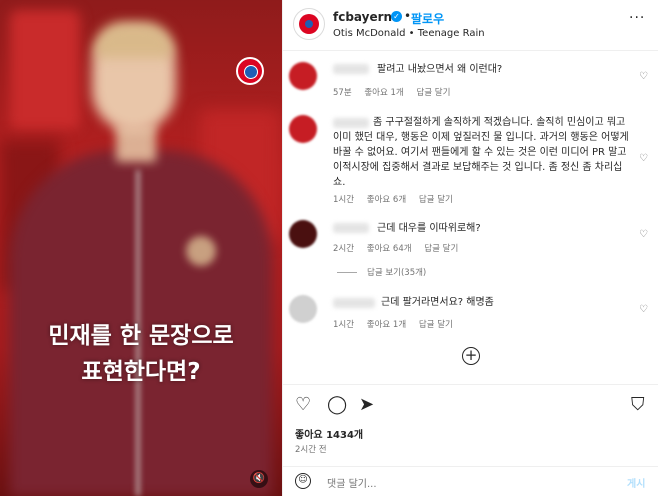  What do you see at coordinates (311, 450) in the screenshot?
I see `posted-time: 2시간 전` at bounding box center [311, 450].